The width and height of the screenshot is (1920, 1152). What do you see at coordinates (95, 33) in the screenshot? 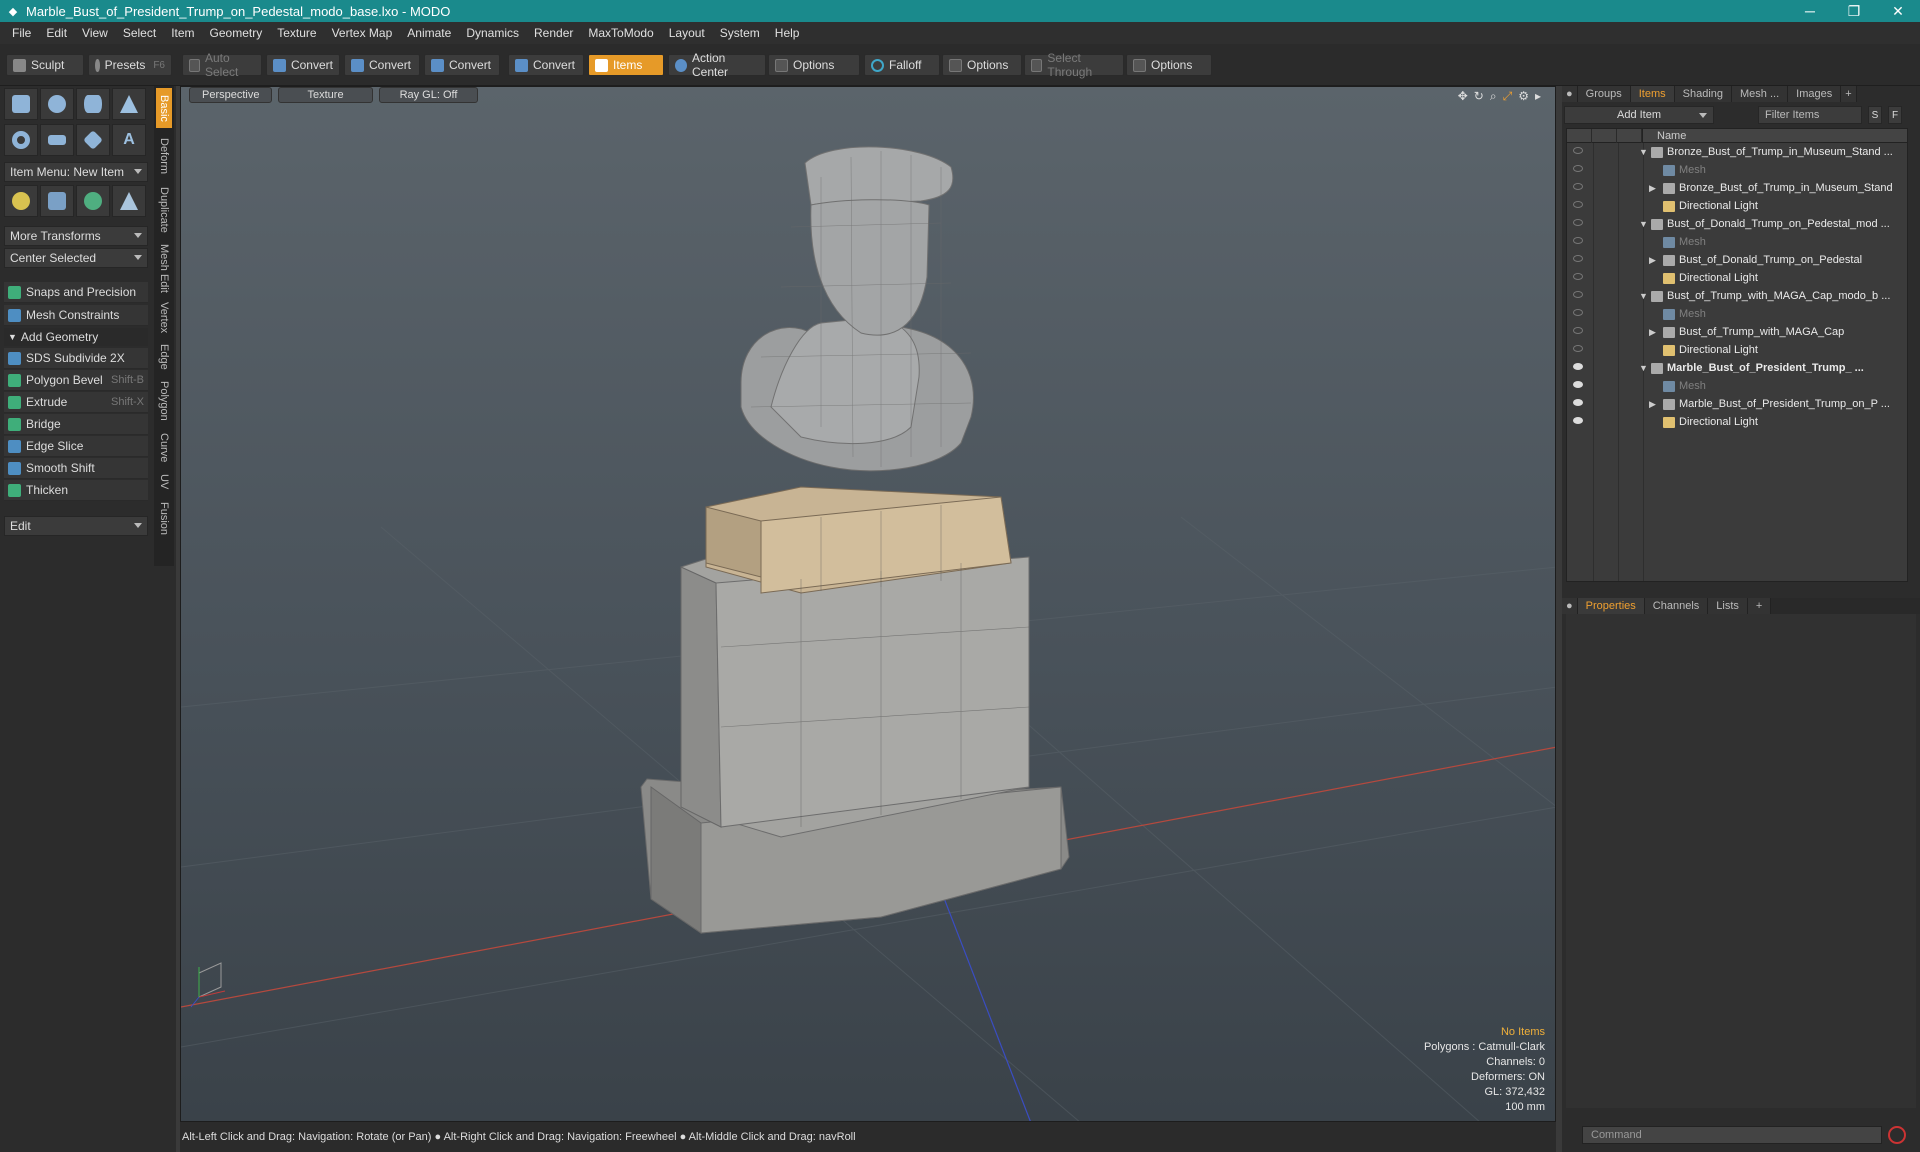
I see `menu-view: View` at bounding box center [95, 33].